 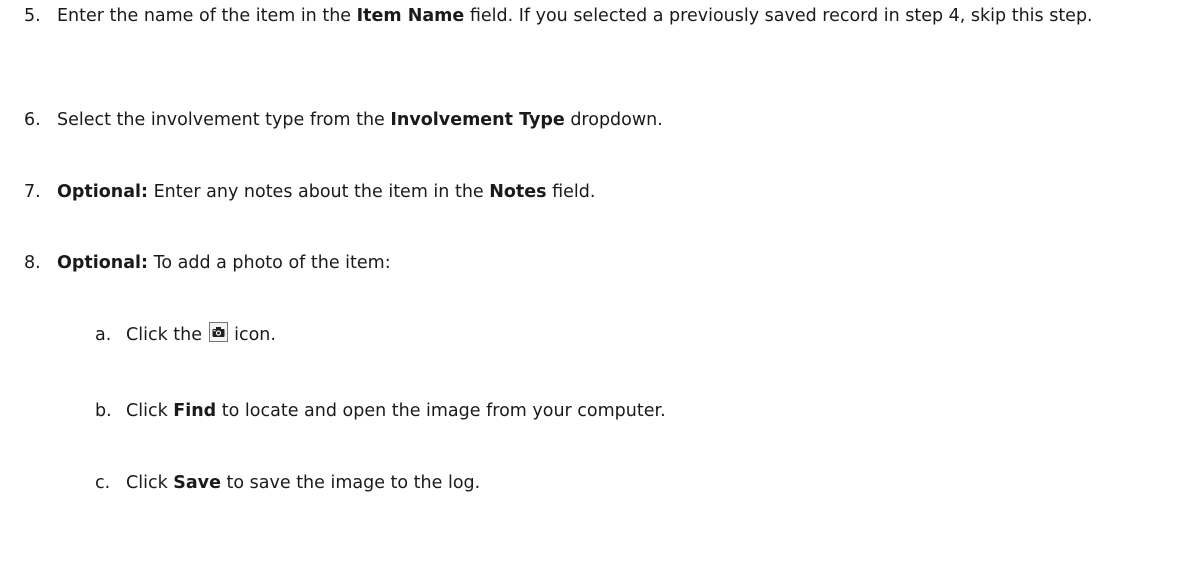 I want to click on button-name-save: Save, so click(x=197, y=483).